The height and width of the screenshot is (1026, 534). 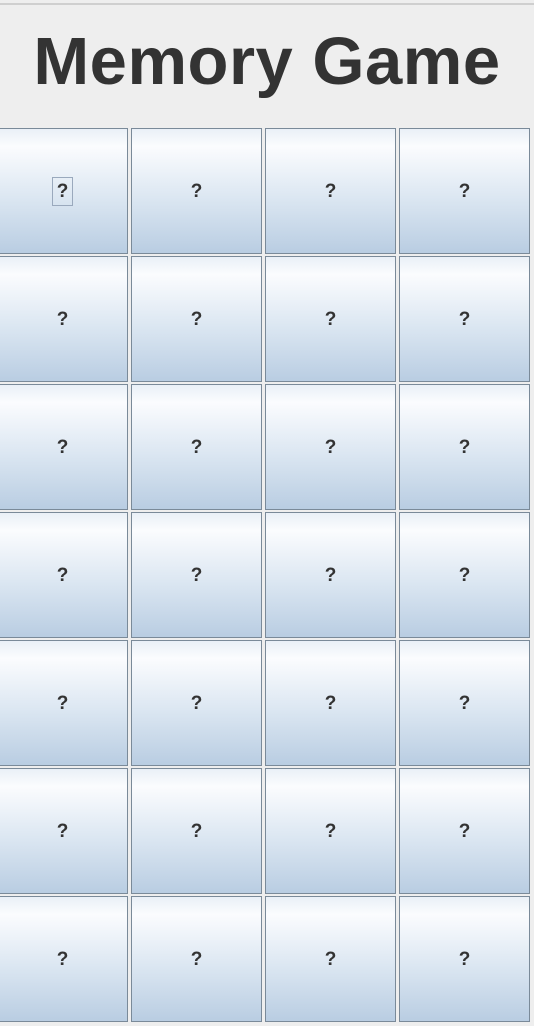 What do you see at coordinates (267, 61) in the screenshot?
I see `page-title: Memory Game` at bounding box center [267, 61].